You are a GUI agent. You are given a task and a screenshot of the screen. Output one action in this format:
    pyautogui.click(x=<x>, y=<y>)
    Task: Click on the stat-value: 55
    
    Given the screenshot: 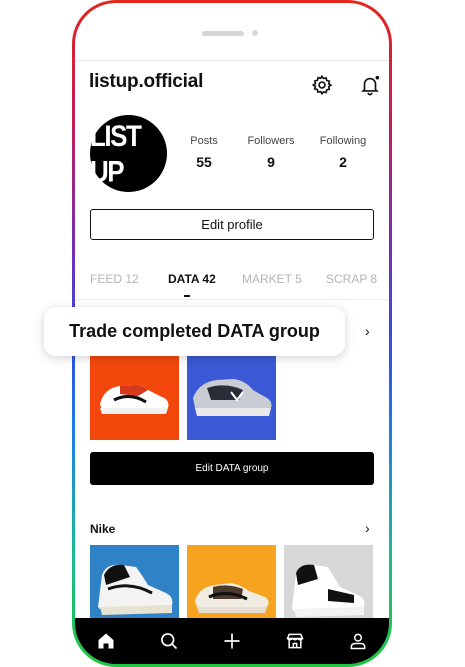 What is the action you would take?
    pyautogui.click(x=204, y=162)
    